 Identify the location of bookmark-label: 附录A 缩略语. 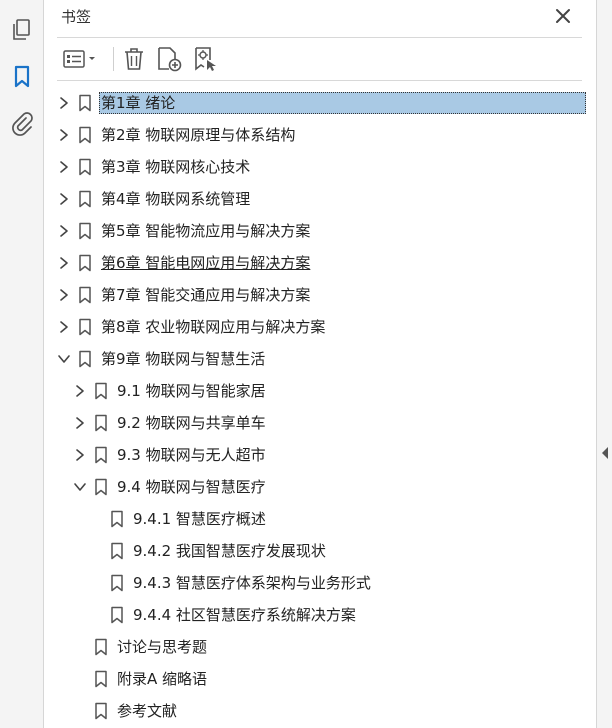
(162, 679).